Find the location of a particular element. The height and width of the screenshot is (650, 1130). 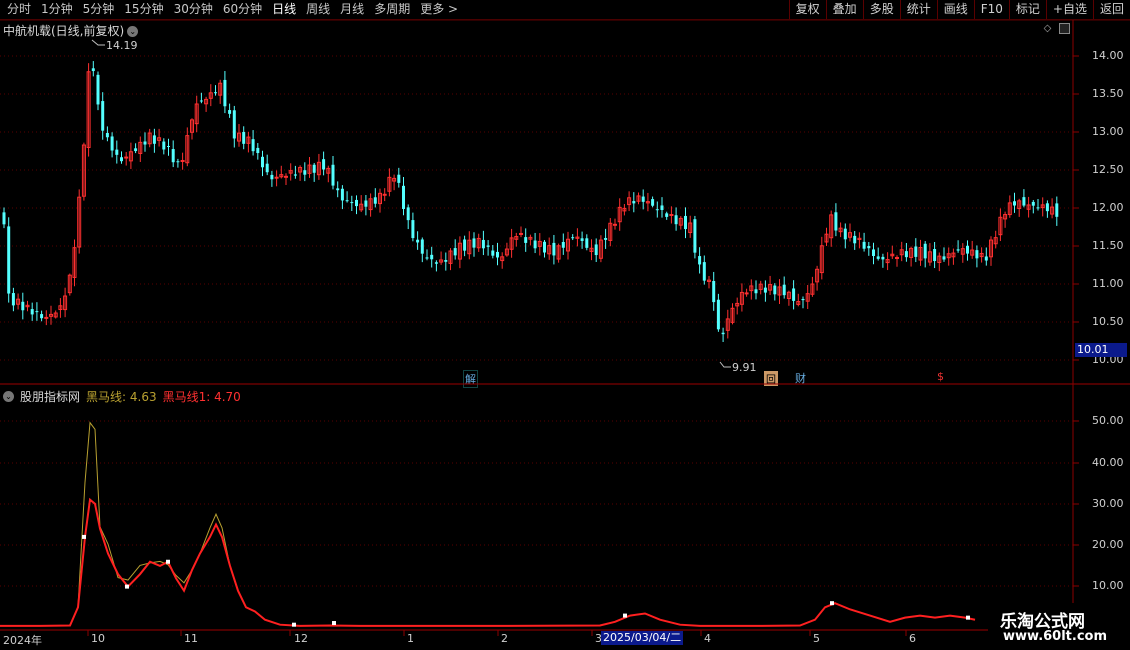

pane-controls: ◇ is located at coordinates (1056, 28).